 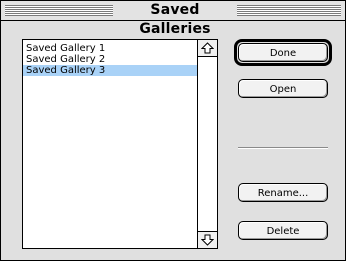 I want to click on title-bar-stripes-right, so click(x=289, y=10).